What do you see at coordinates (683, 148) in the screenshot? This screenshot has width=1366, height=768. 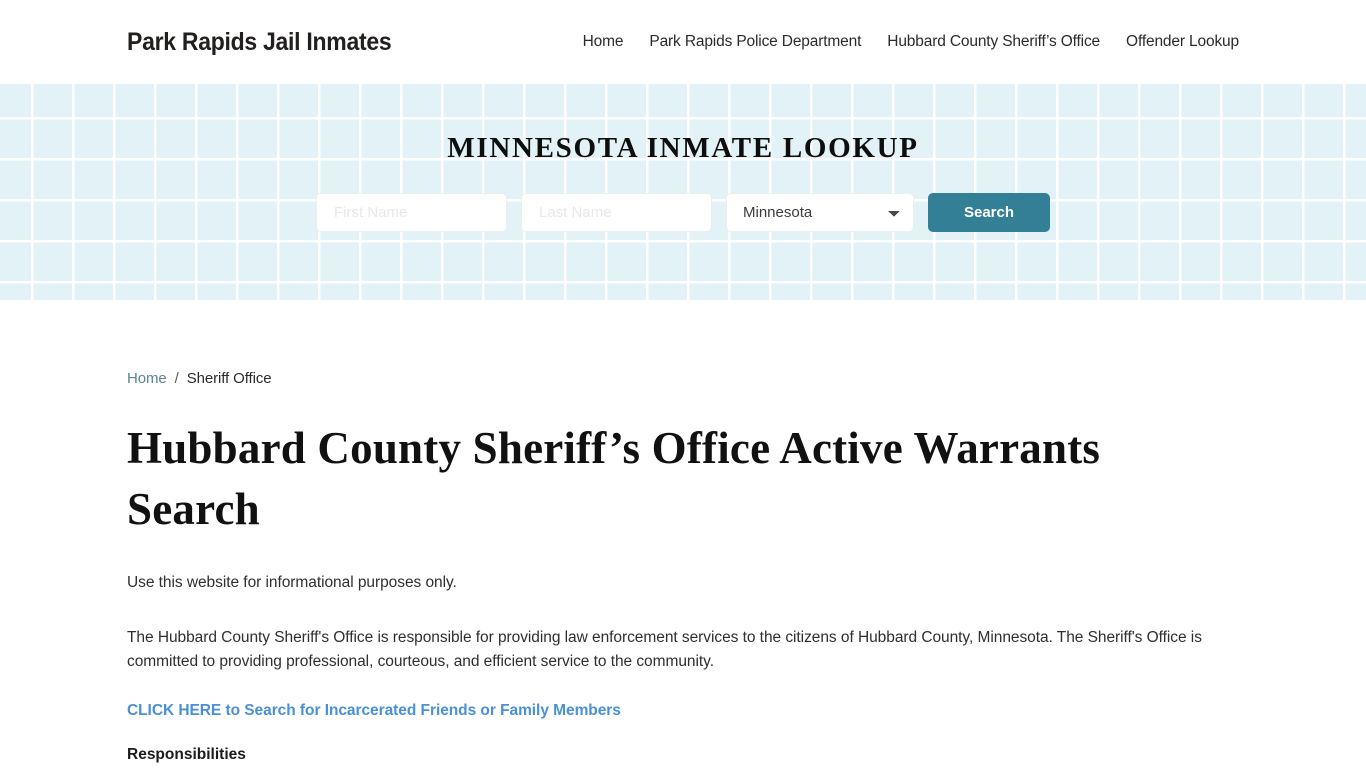 I see `hero-title: MINNESOTA INMATE LOOKUP` at bounding box center [683, 148].